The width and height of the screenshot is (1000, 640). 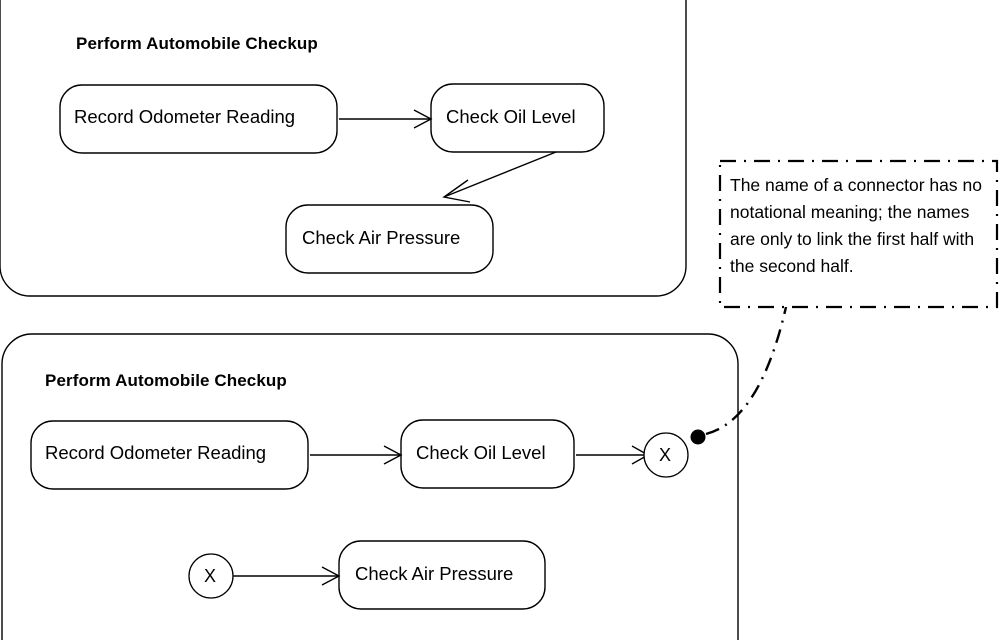 What do you see at coordinates (746, 371) in the screenshot?
I see `note-leader-line` at bounding box center [746, 371].